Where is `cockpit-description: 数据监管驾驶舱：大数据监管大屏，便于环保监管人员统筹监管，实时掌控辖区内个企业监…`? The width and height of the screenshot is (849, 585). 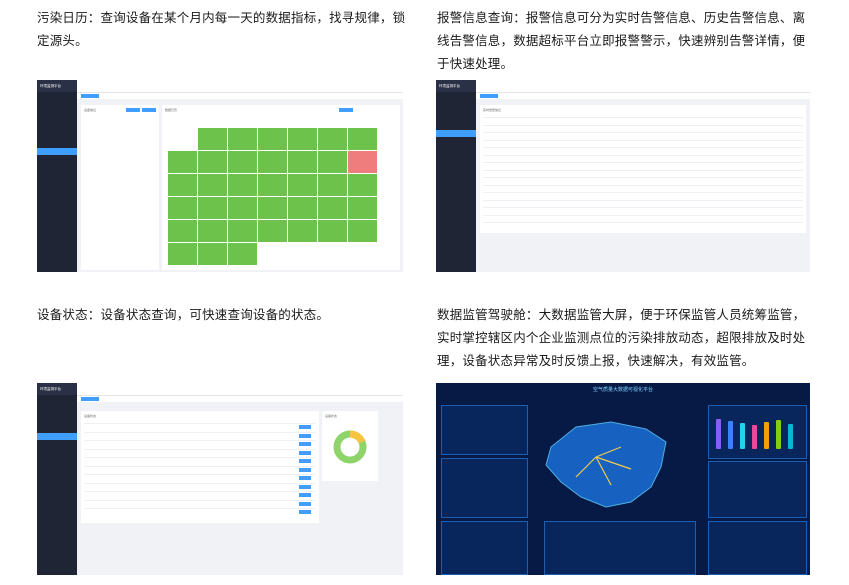
cockpit-description: 数据监管驾驶舱：大数据监管大屏，便于环保监管人员统筹监管，实时掌控辖区内个企业监… is located at coordinates (621, 337).